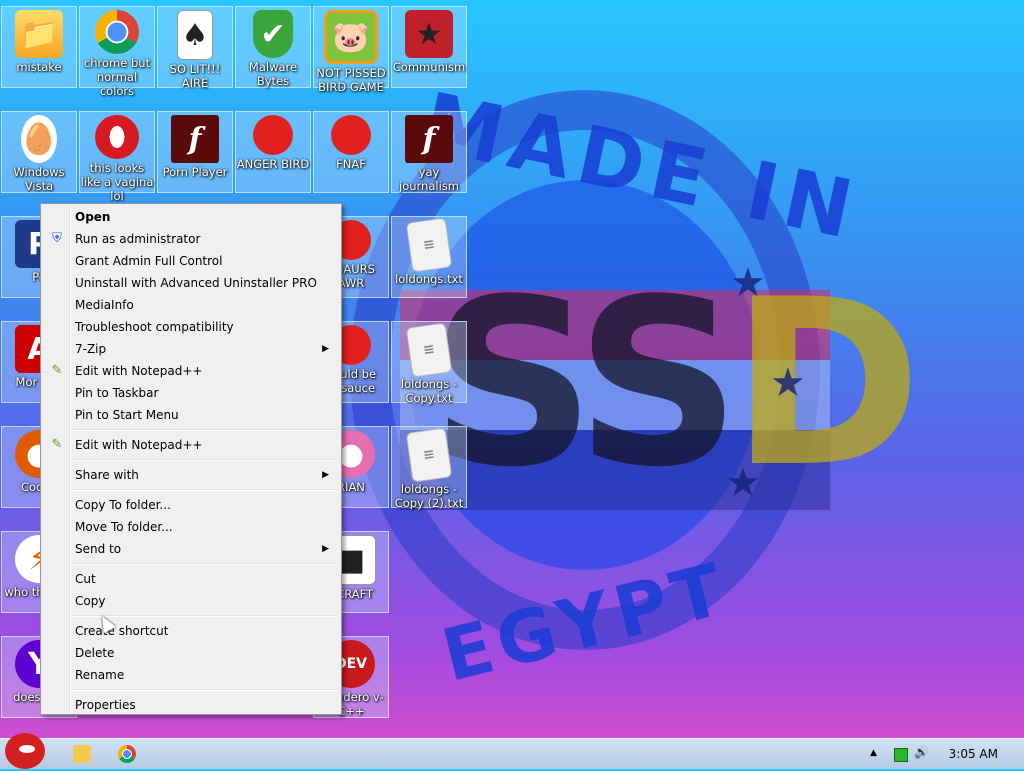 This screenshot has height=771, width=1024. I want to click on desktop-icon-solitaire: ♠ SO LIT!!! AIRE, so click(195, 48).